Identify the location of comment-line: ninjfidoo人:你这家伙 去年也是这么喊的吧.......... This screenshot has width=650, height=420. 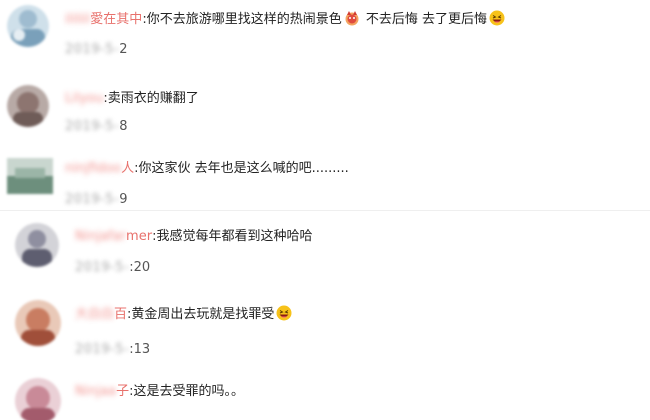
(207, 169).